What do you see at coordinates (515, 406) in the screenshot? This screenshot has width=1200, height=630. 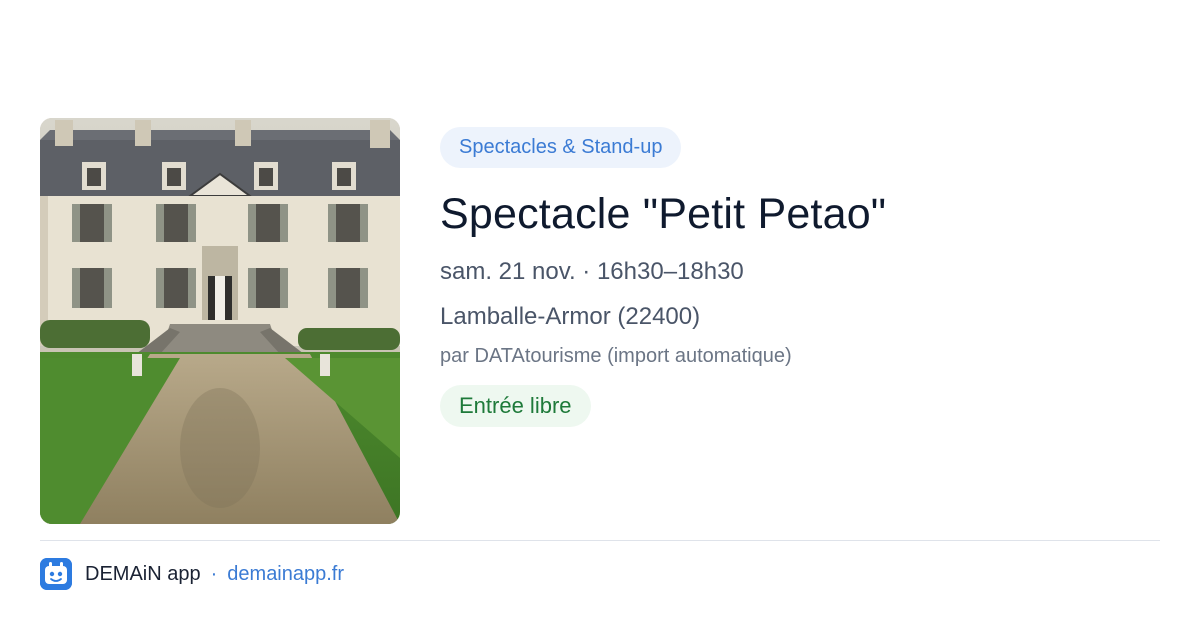 I see `price-badge: Entrée libre` at bounding box center [515, 406].